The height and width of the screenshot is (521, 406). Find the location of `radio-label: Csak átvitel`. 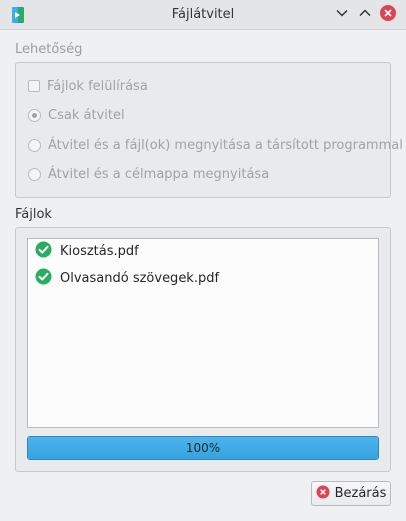

radio-label: Csak átvitel is located at coordinates (86, 115).